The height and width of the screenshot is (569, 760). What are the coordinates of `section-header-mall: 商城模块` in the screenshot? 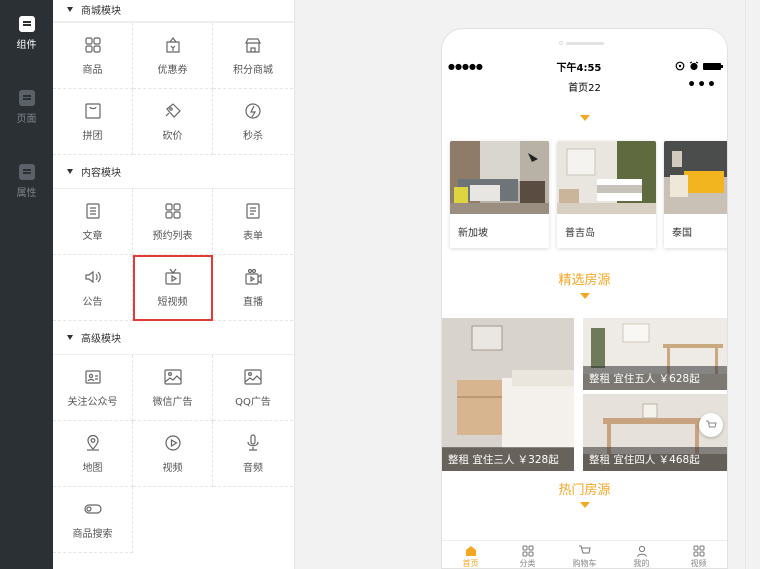 It's located at (173, 11).